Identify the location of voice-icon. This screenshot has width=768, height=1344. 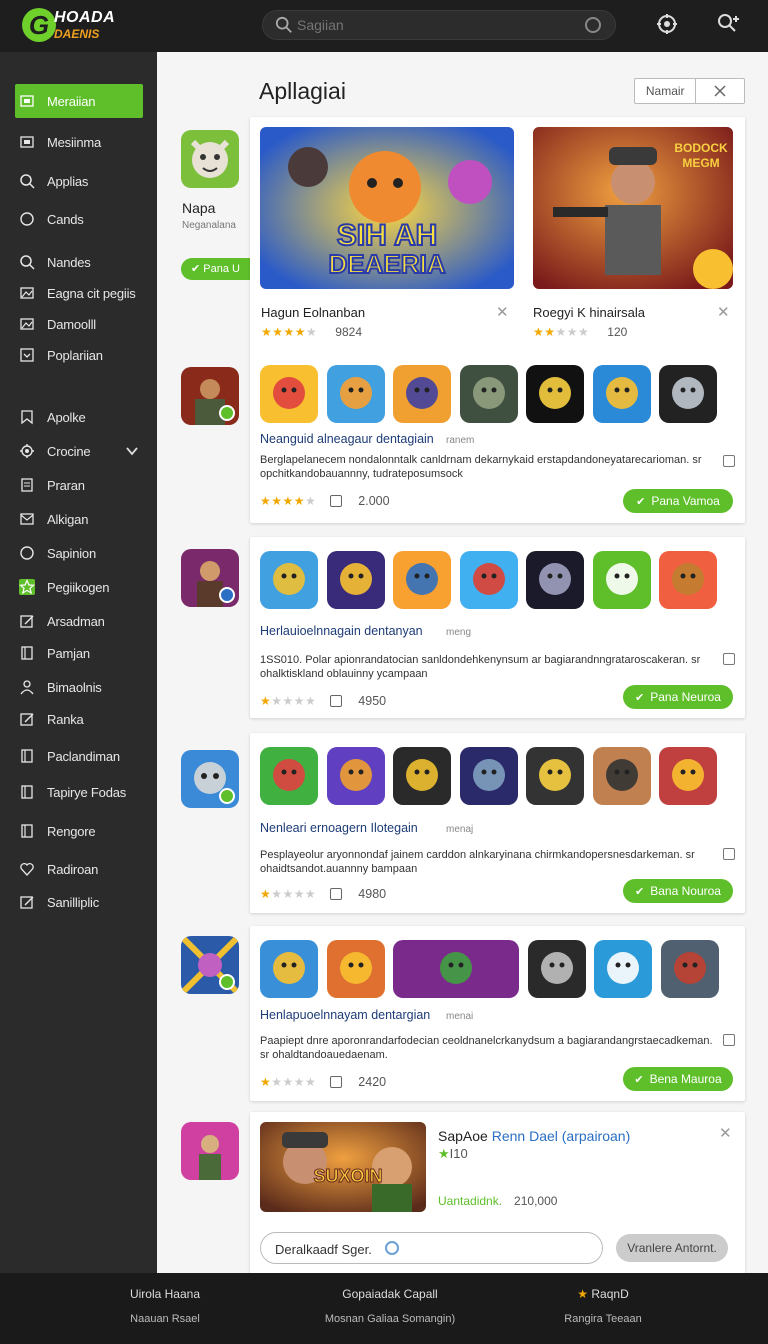
(593, 25).